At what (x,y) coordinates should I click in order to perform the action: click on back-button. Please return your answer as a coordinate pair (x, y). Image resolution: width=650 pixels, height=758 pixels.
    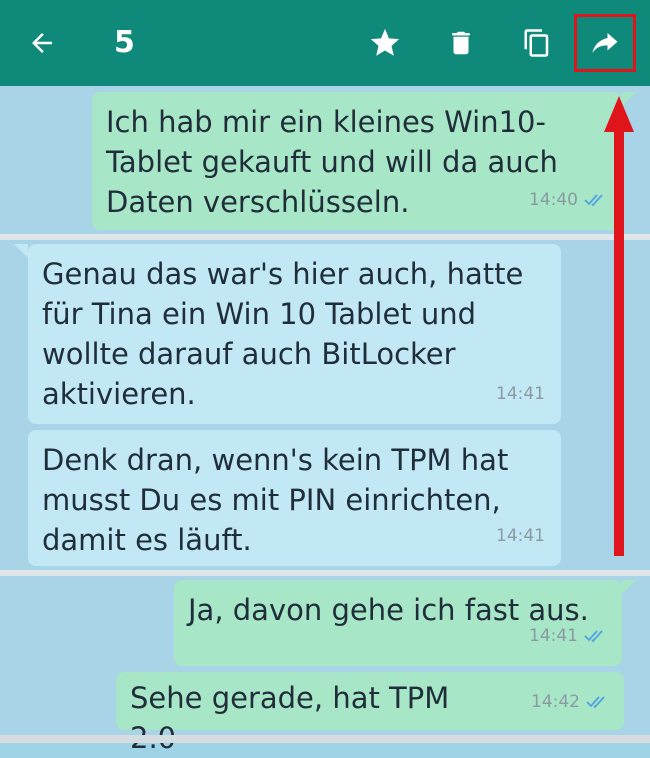
    Looking at the image, I should click on (42, 43).